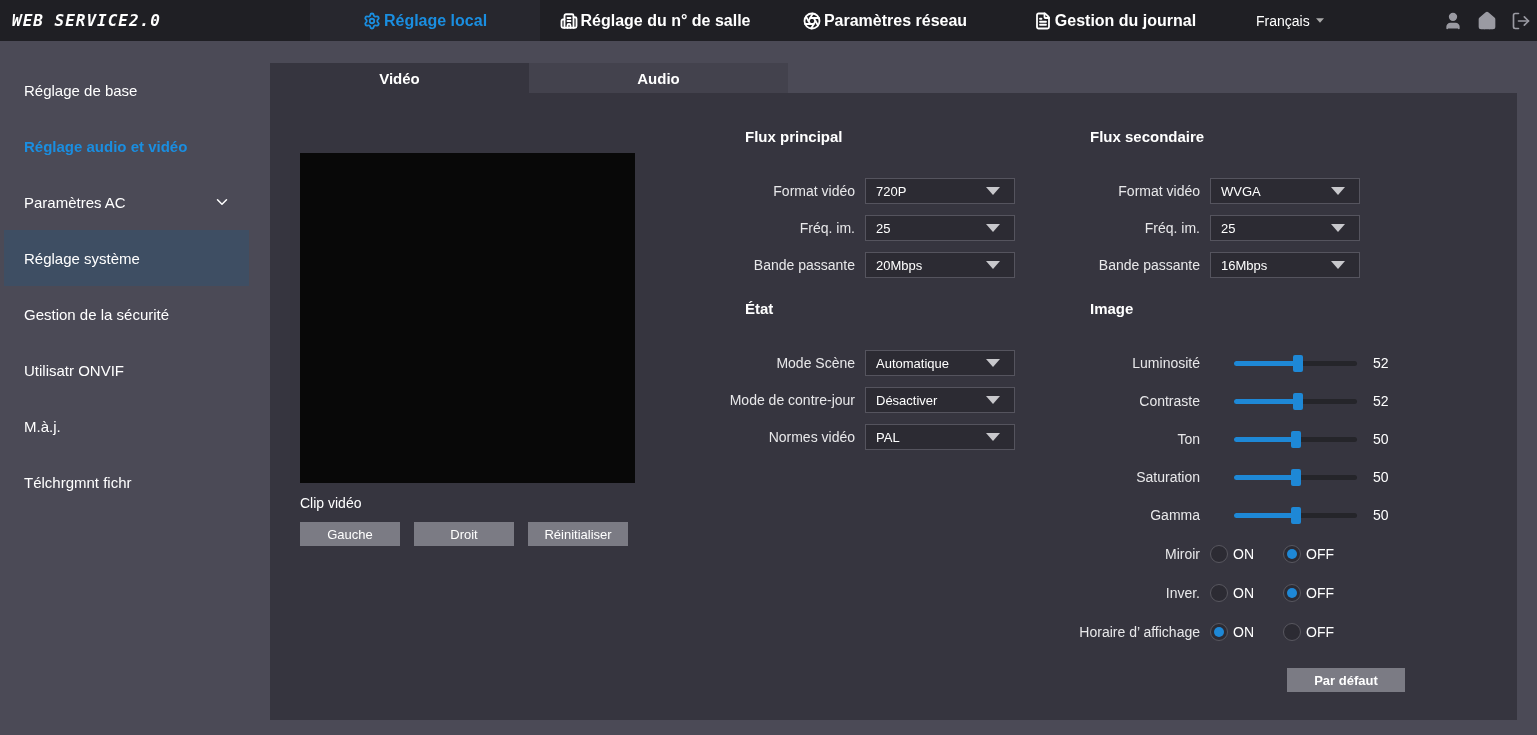  I want to click on dropdown: Automatique, so click(940, 363).